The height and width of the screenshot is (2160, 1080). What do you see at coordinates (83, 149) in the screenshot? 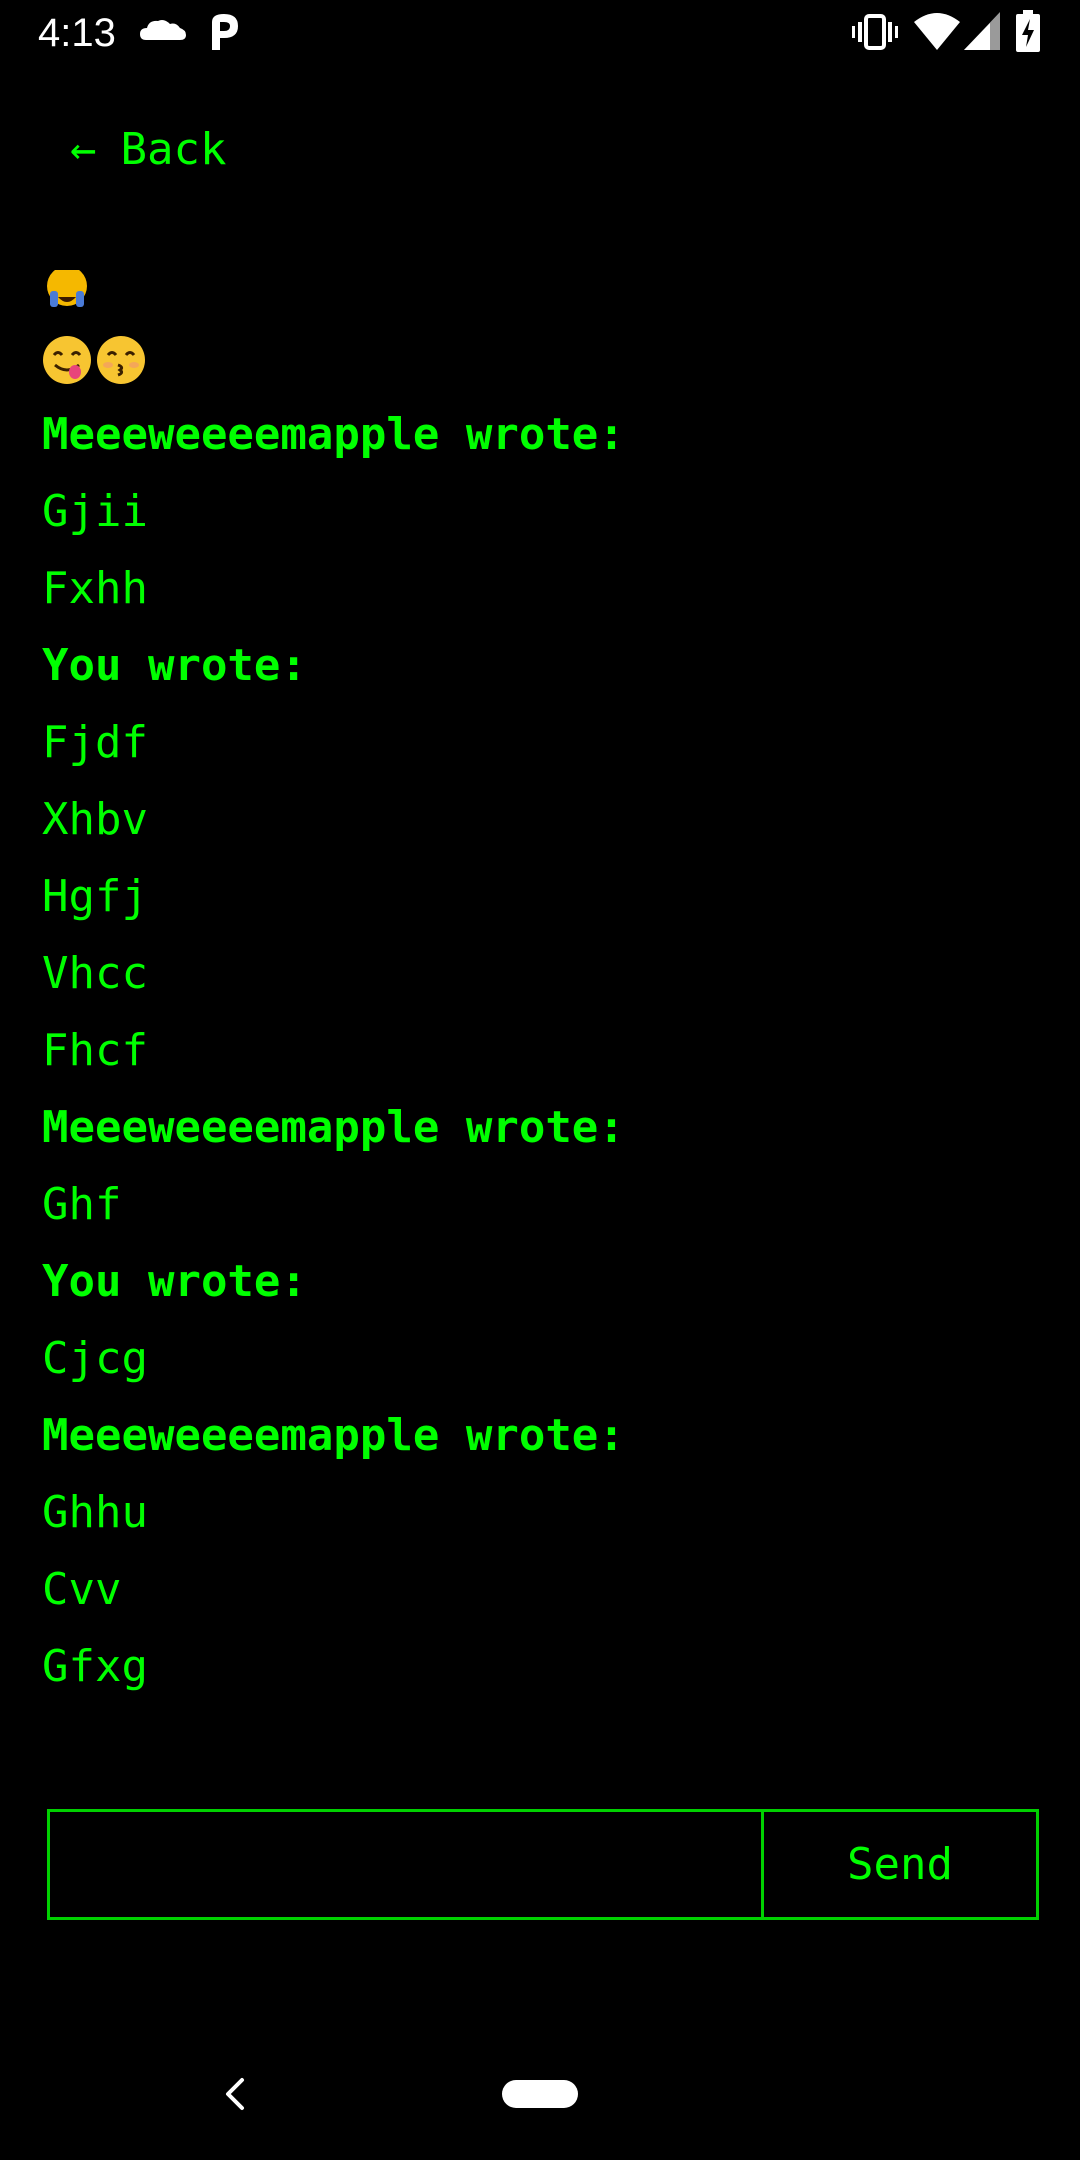
I see `back-arrow-icon: ←` at bounding box center [83, 149].